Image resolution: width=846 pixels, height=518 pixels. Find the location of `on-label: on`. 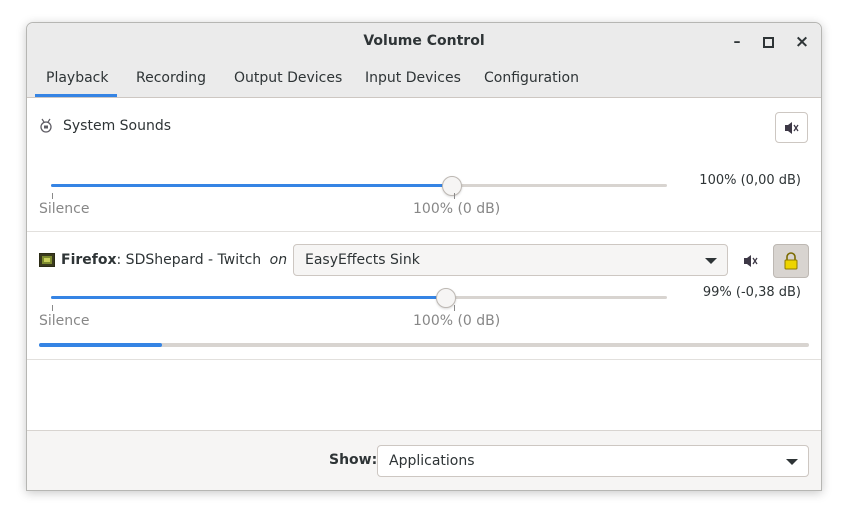

on-label: on is located at coordinates (278, 260).